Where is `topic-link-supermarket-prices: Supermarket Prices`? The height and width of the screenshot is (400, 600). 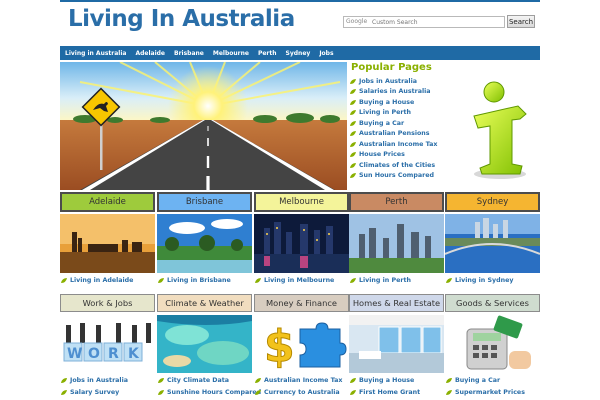 topic-link-supermarket-prices: Supermarket Prices is located at coordinates (492, 392).